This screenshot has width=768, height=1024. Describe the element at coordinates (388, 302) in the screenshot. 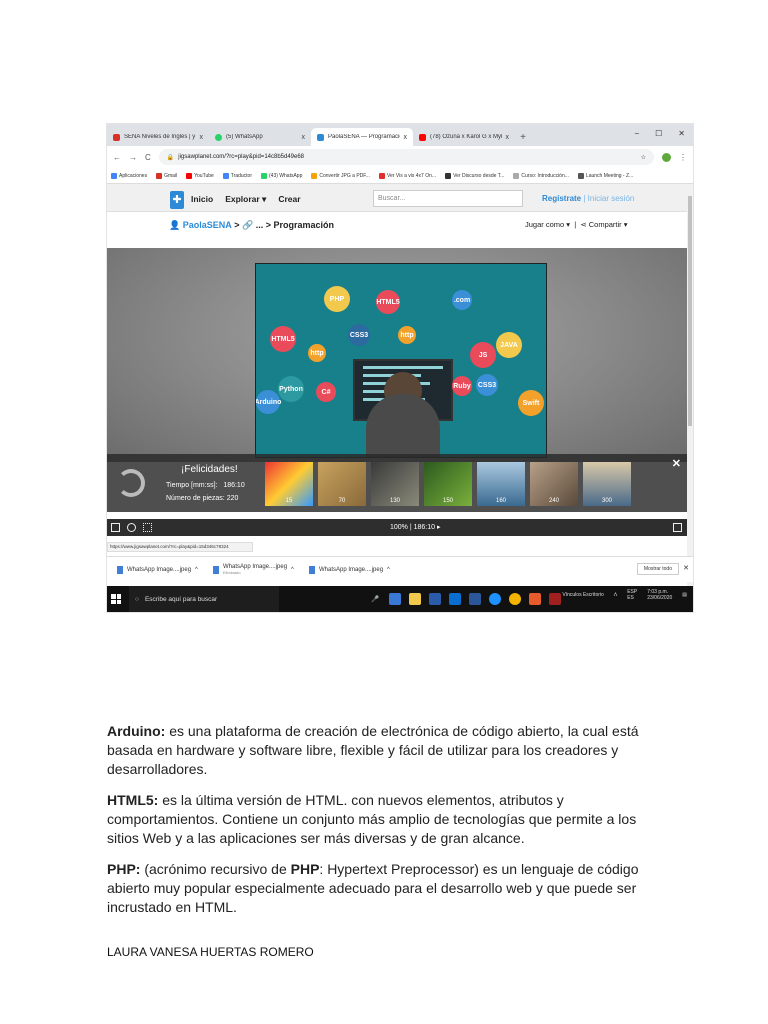

I see `tech-bubble: HTML5` at that location.